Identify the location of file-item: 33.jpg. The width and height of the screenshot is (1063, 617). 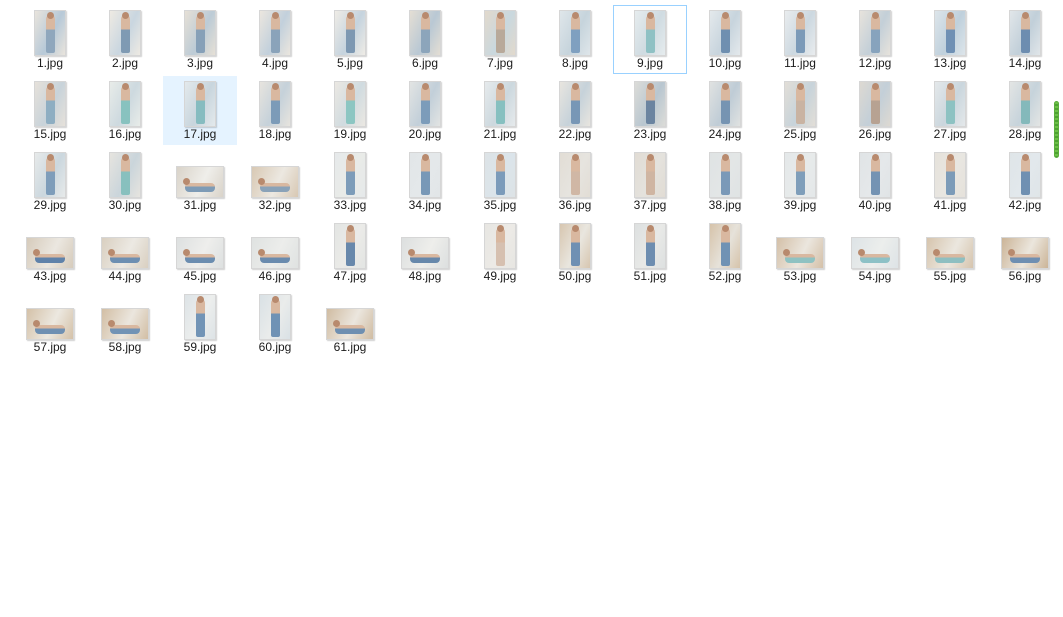
(350, 181).